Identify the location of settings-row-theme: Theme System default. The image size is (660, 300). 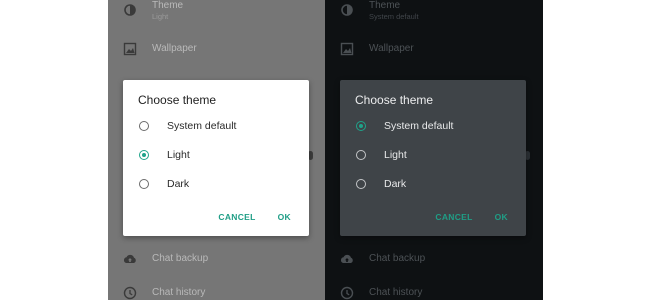
(434, 12).